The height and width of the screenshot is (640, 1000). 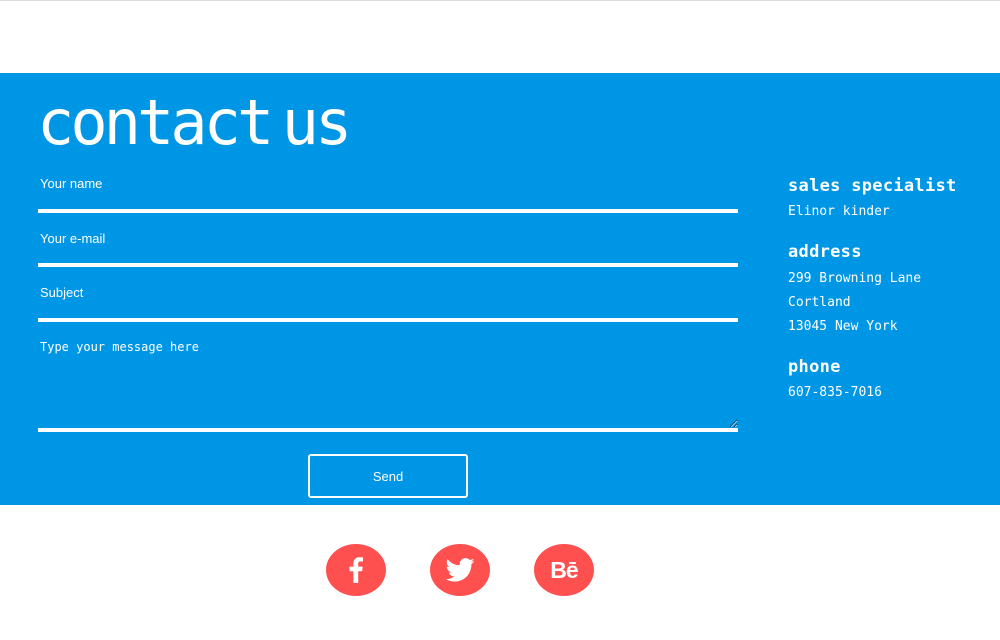 What do you see at coordinates (388, 385) in the screenshot?
I see `message-textarea` at bounding box center [388, 385].